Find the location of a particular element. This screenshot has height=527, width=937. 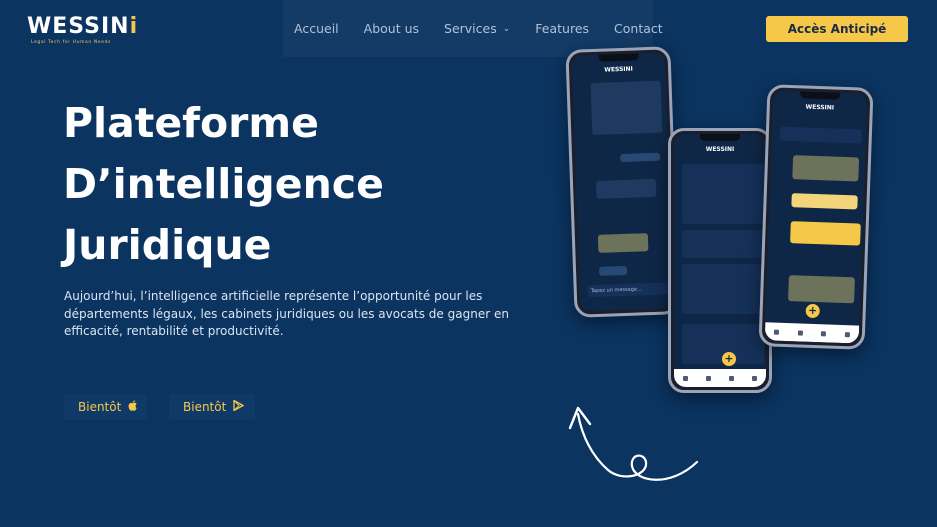

app-store-button: Bientôt is located at coordinates (105, 407).